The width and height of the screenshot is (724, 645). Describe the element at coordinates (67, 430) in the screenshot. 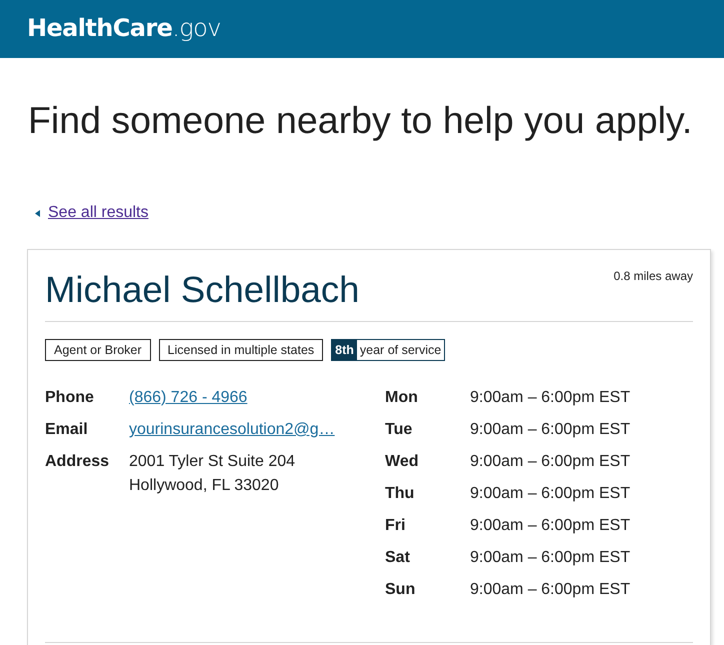

I see `detail-label: Email` at that location.